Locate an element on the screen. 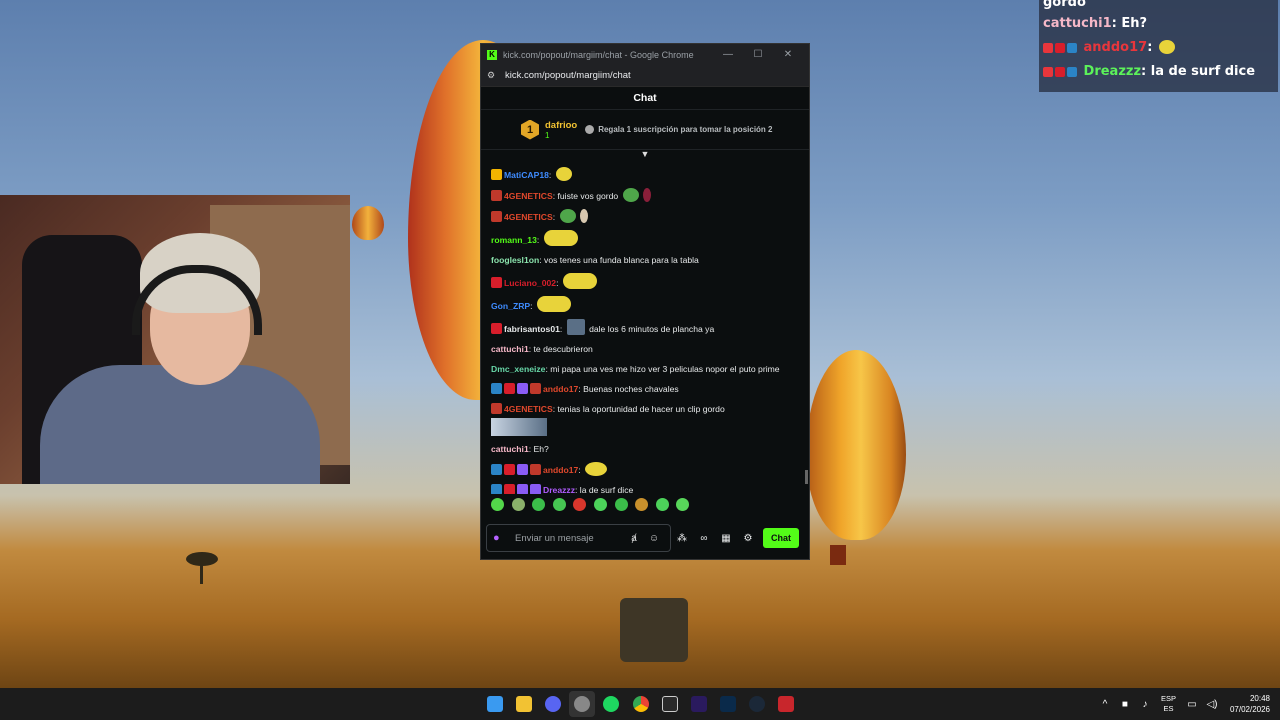  url-text: kick.com/popout/margiim/chat is located at coordinates (568, 75).